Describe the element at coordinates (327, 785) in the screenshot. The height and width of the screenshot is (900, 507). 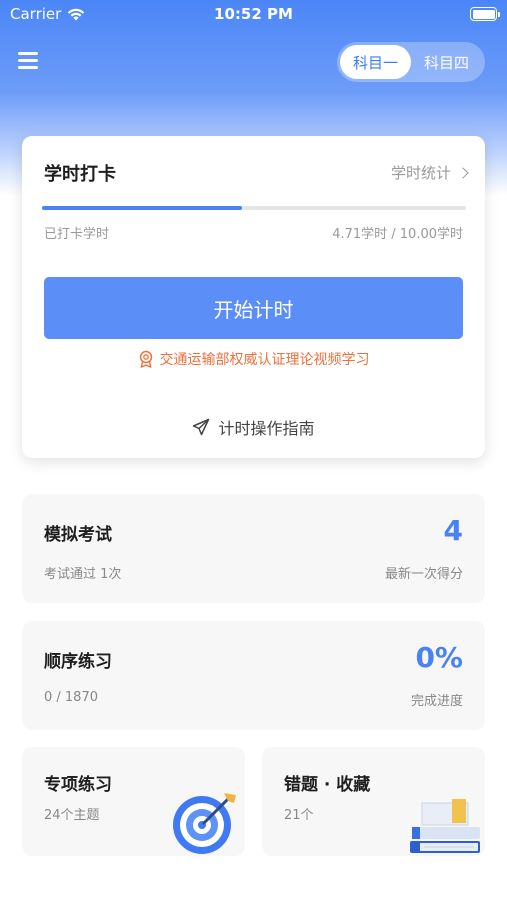
I see `mistakes-title: 错题 · 收藏` at that location.